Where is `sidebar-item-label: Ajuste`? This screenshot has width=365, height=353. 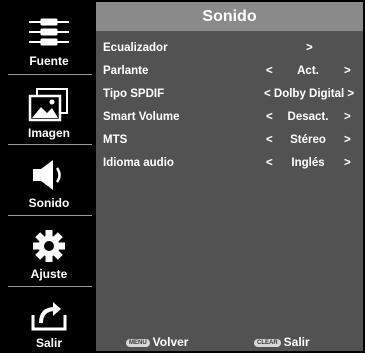
sidebar-item-label: Ajuste is located at coordinates (49, 274).